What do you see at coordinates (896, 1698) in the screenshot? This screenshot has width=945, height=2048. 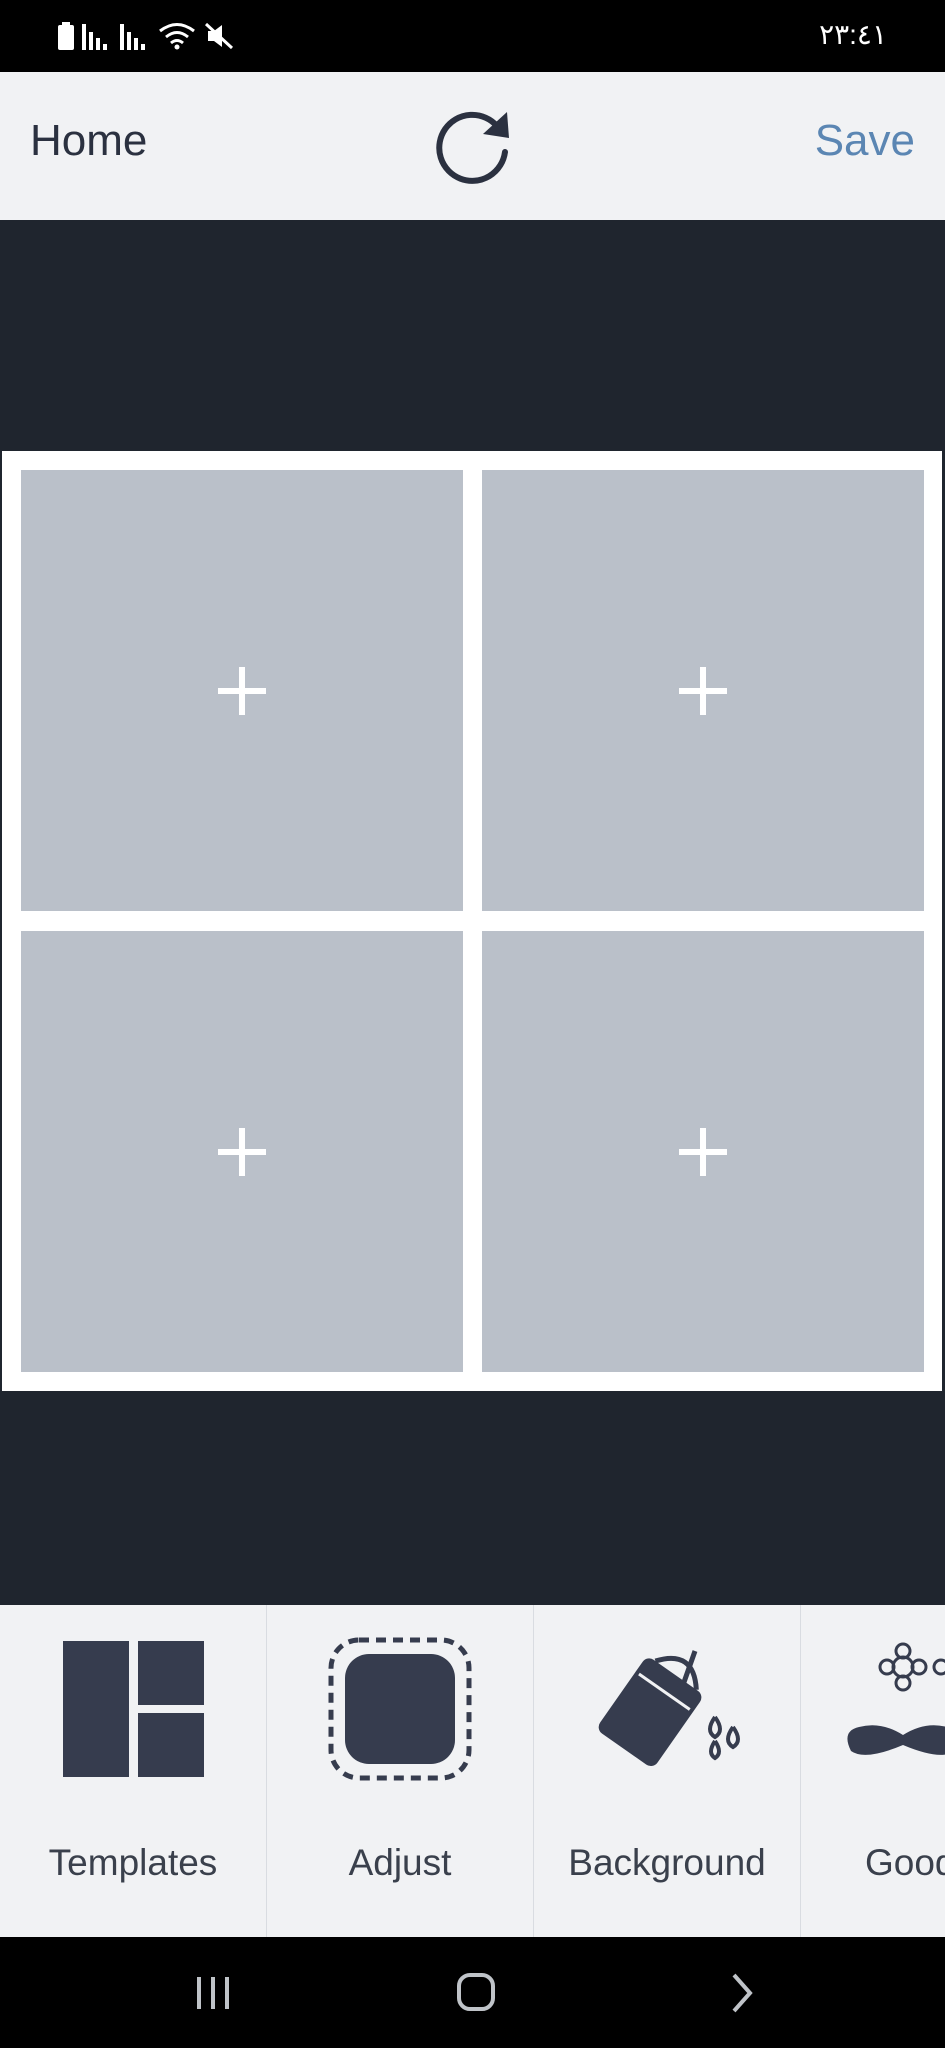 I see `mustache-icon` at bounding box center [896, 1698].